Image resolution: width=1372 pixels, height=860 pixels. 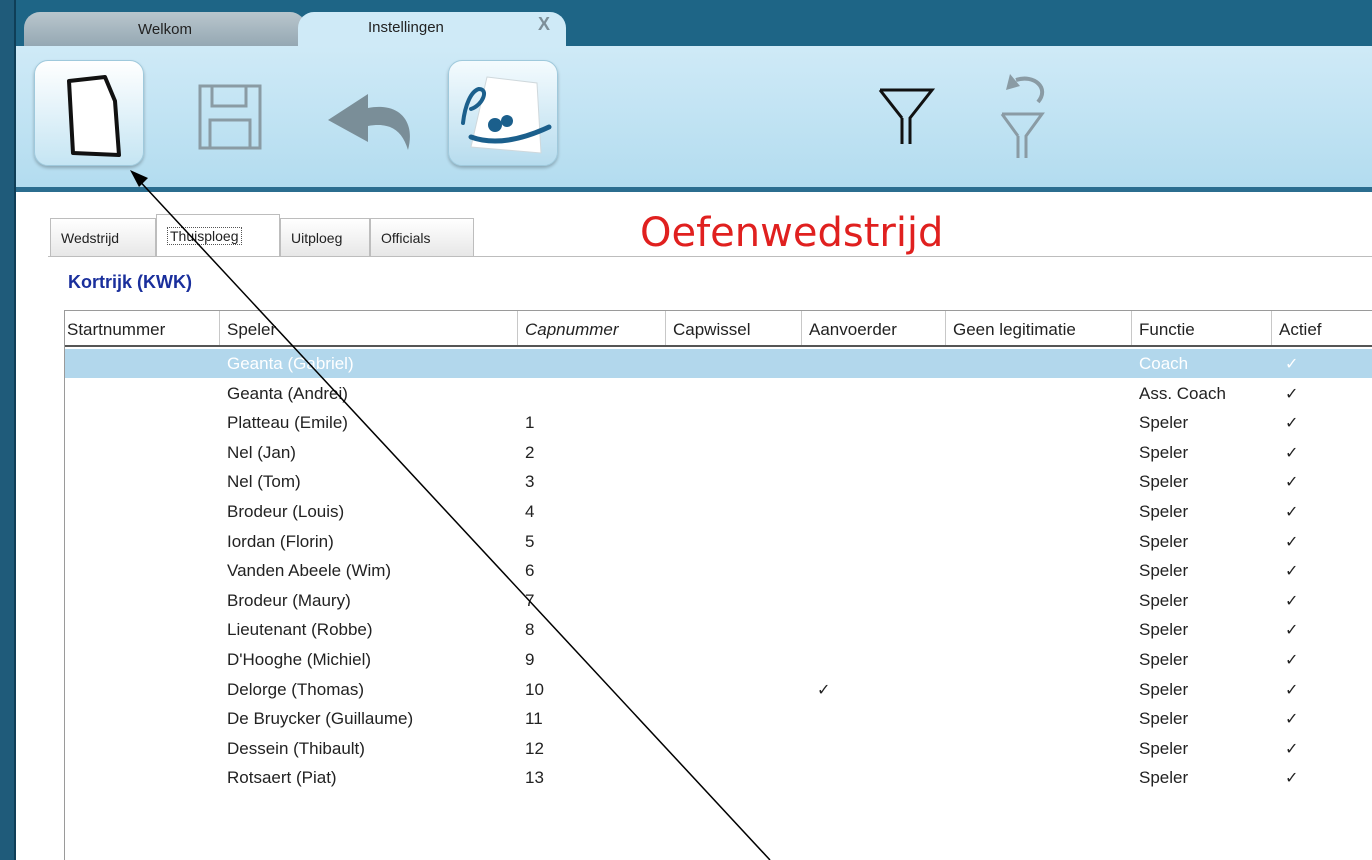 I want to click on table-row: Rotsaert (Piat) 13 Speler ✓, so click(x=718, y=777).